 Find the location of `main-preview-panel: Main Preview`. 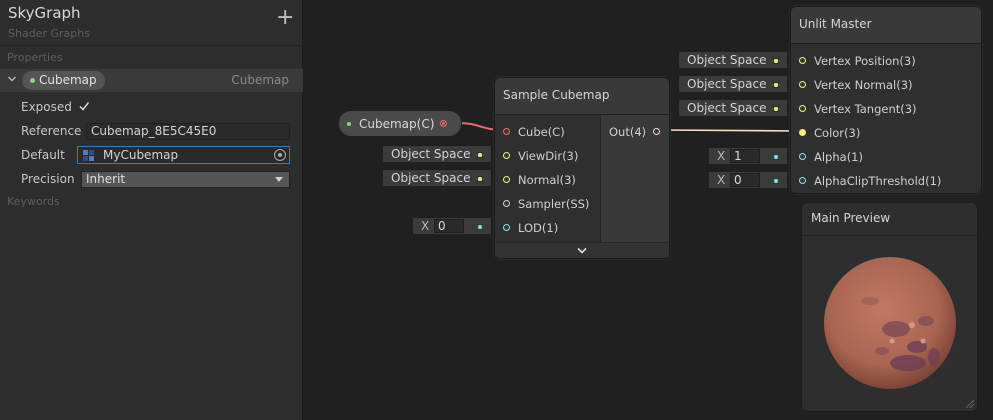

main-preview-panel: Main Preview is located at coordinates (889, 307).